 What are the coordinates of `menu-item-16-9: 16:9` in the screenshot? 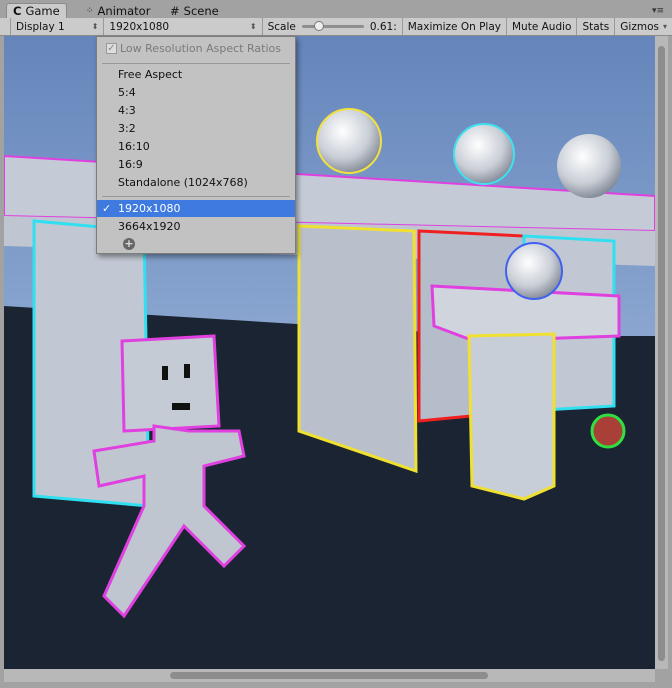 It's located at (196, 164).